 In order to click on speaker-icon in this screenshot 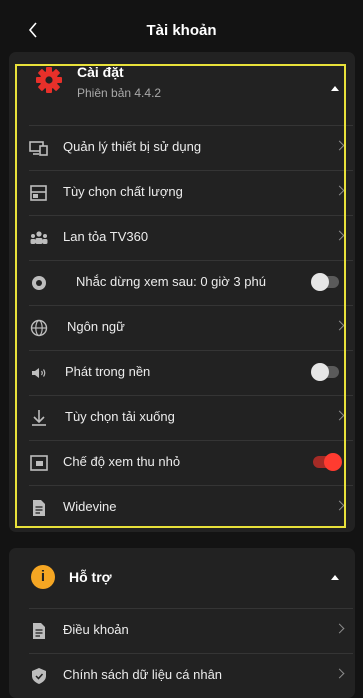, I will do `click(39, 373)`.